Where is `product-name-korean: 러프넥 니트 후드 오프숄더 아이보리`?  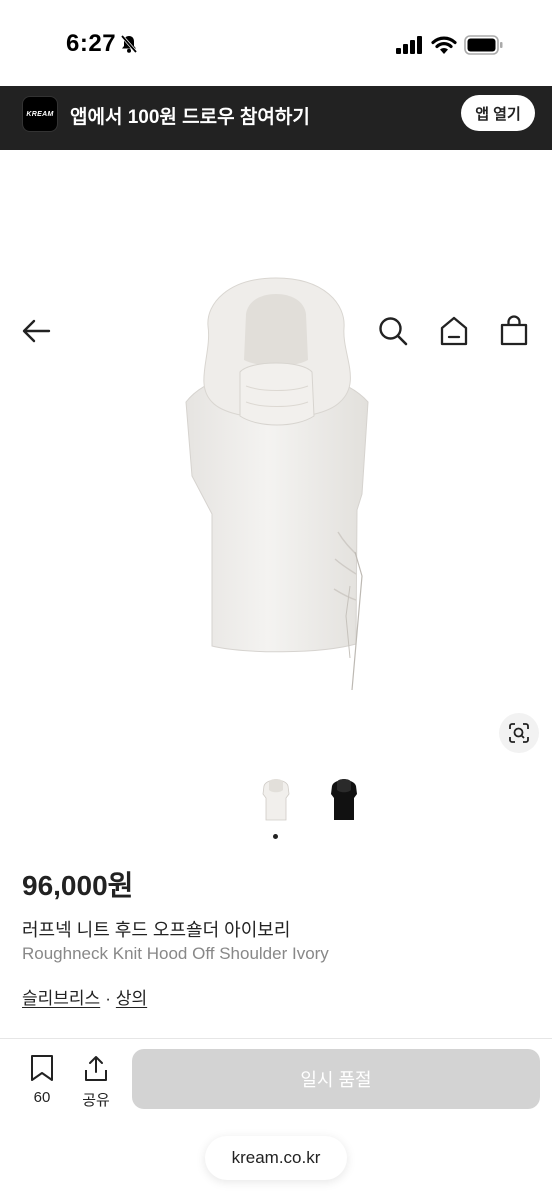 product-name-korean: 러프넥 니트 후드 오프숄더 아이보리 is located at coordinates (156, 930).